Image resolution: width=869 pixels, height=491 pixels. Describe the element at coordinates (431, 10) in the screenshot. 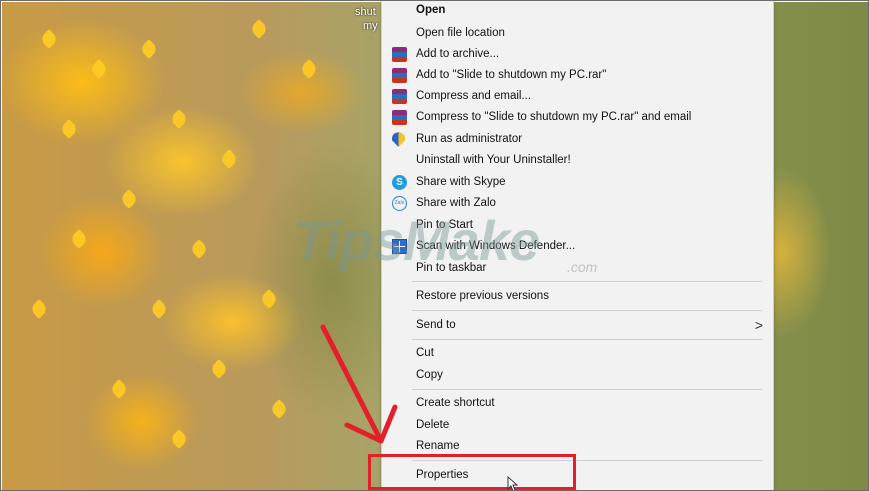

I see `menu-item-label: Open` at that location.